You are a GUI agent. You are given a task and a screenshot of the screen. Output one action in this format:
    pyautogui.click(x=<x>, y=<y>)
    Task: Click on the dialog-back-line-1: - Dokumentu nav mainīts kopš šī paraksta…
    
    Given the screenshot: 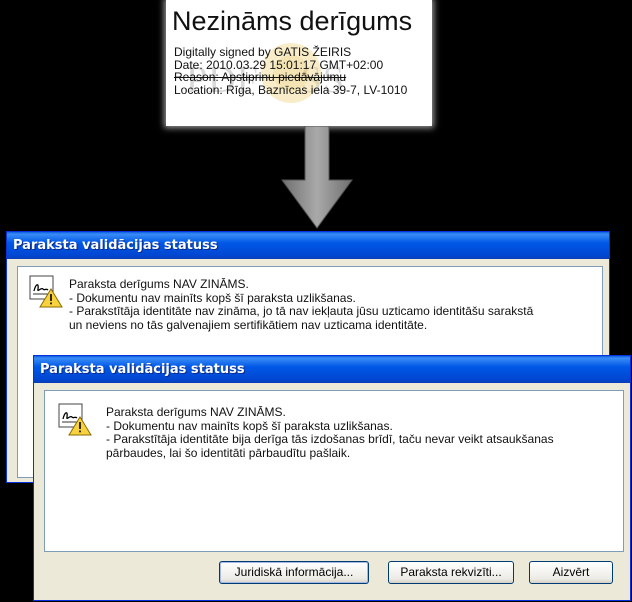 What is the action you would take?
    pyautogui.click(x=212, y=297)
    